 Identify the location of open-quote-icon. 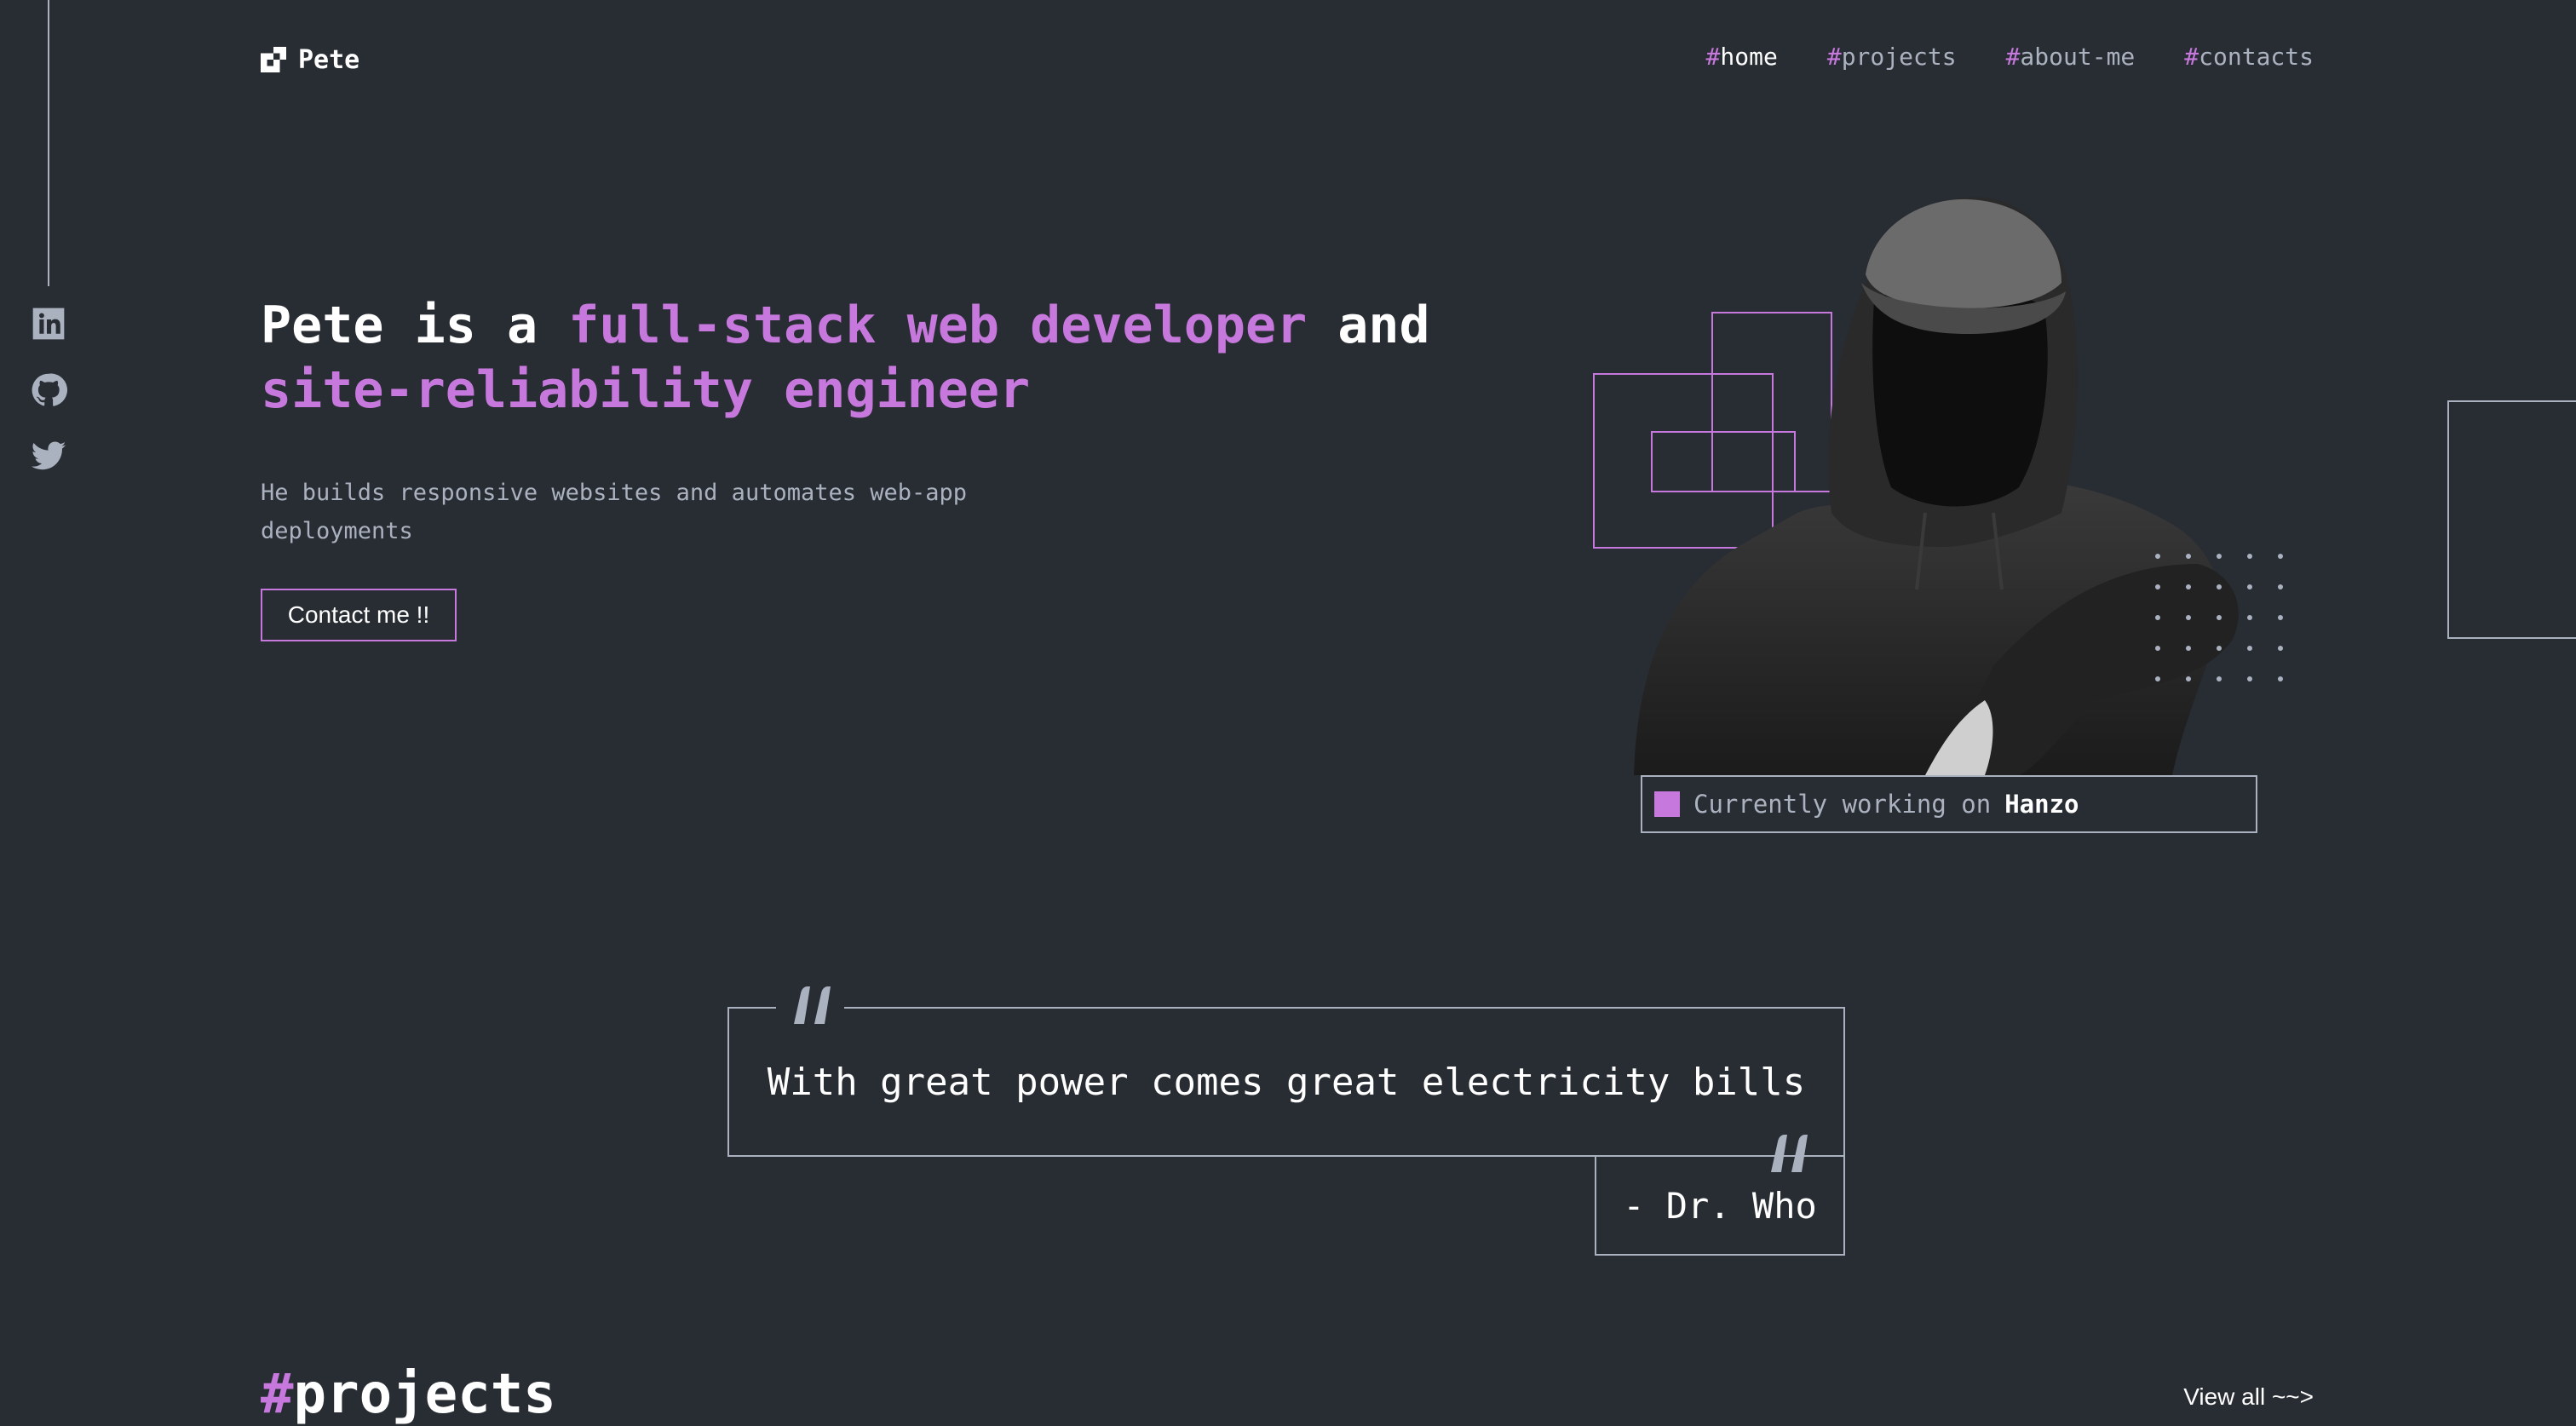
(810, 1006).